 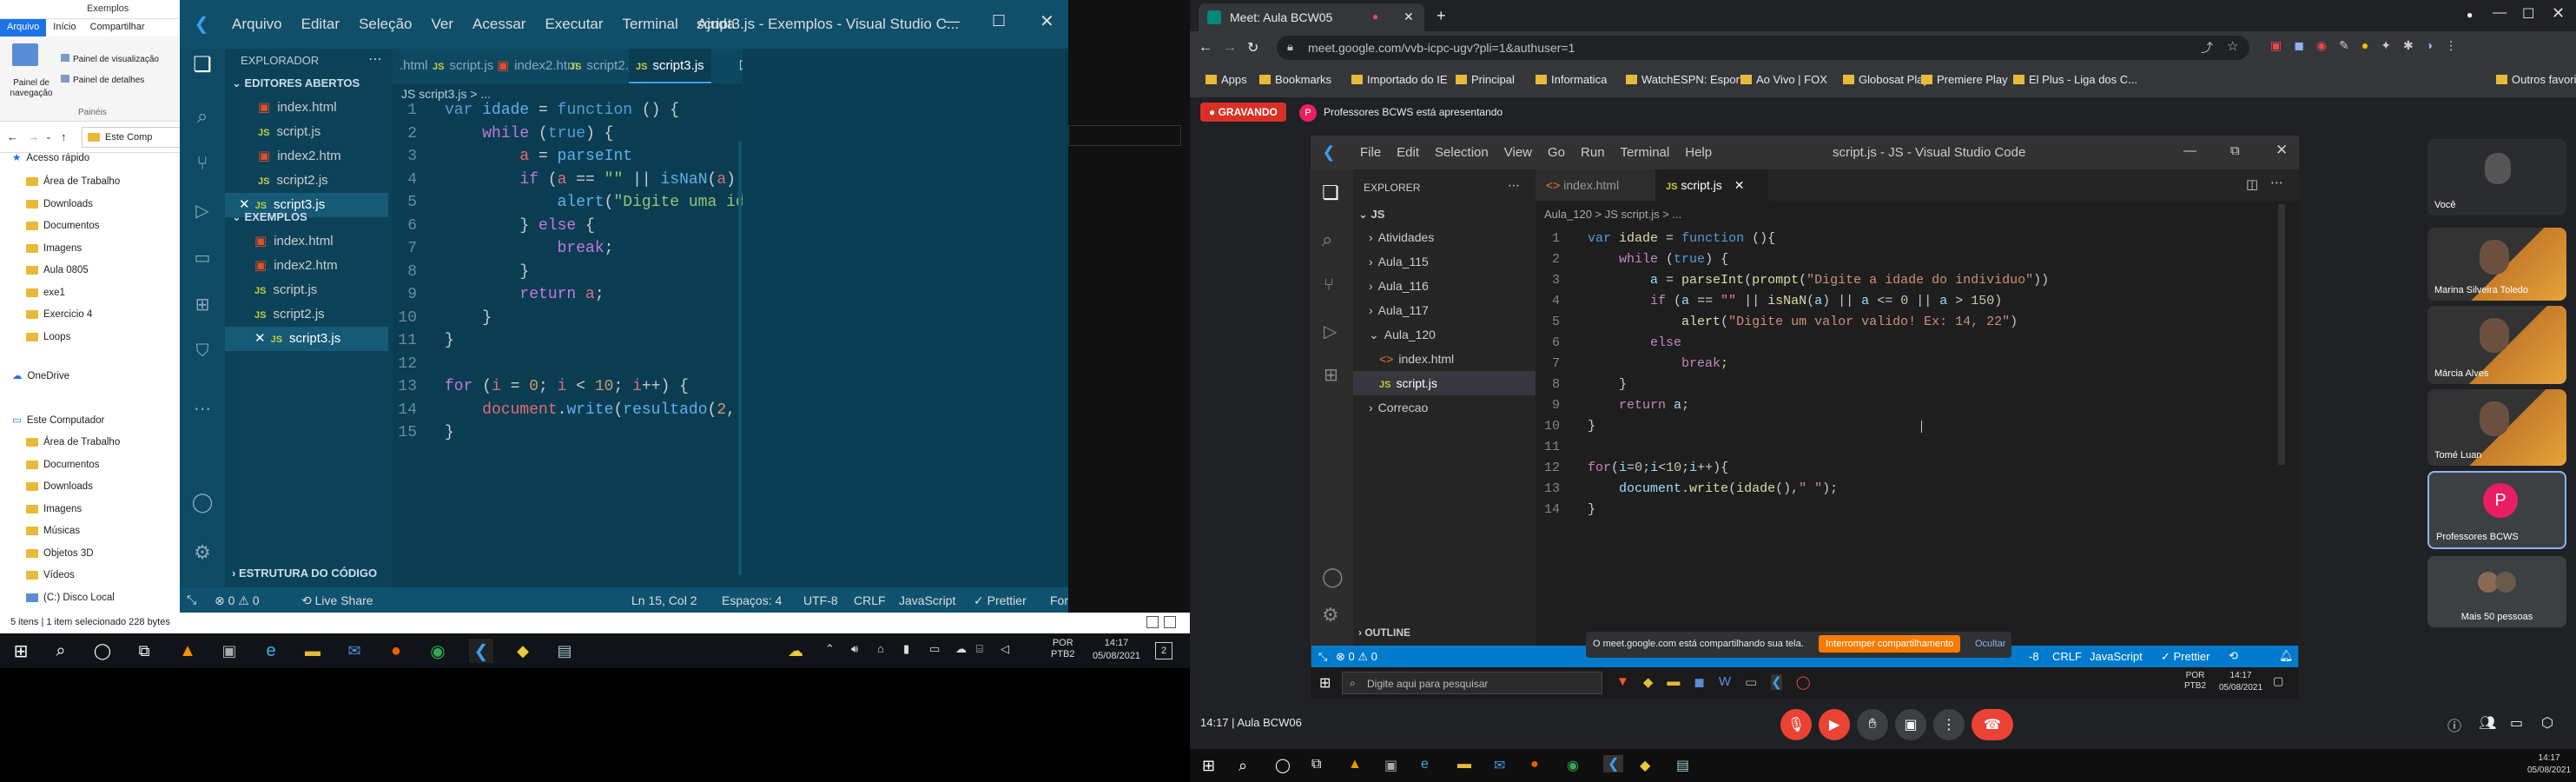 What do you see at coordinates (2451, 45) in the screenshot?
I see `chrome-menu-icon: ⋮` at bounding box center [2451, 45].